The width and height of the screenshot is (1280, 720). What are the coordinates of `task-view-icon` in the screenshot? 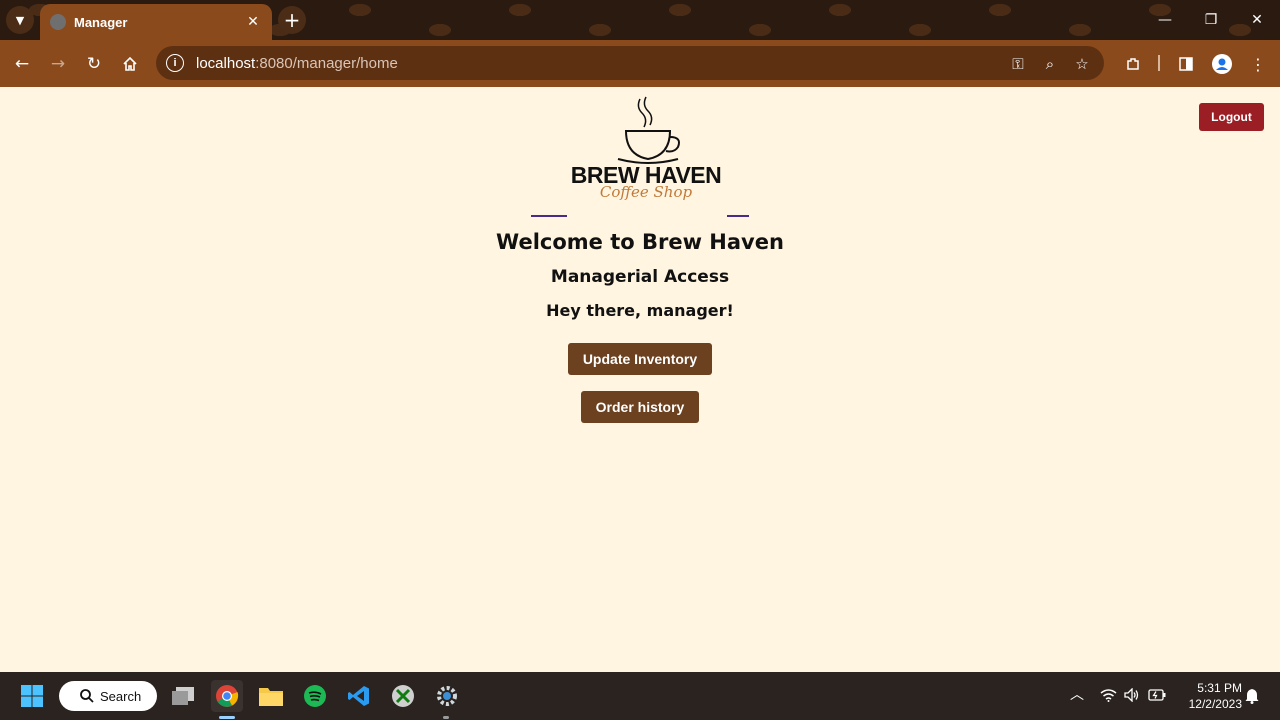 It's located at (183, 696).